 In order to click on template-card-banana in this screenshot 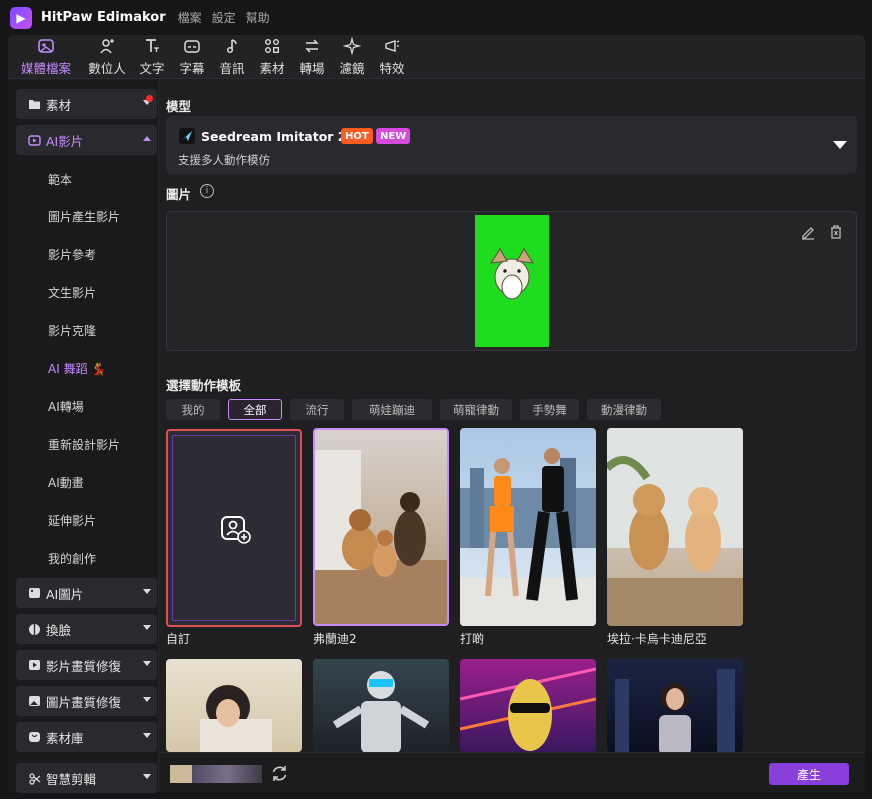, I will do `click(528, 705)`.